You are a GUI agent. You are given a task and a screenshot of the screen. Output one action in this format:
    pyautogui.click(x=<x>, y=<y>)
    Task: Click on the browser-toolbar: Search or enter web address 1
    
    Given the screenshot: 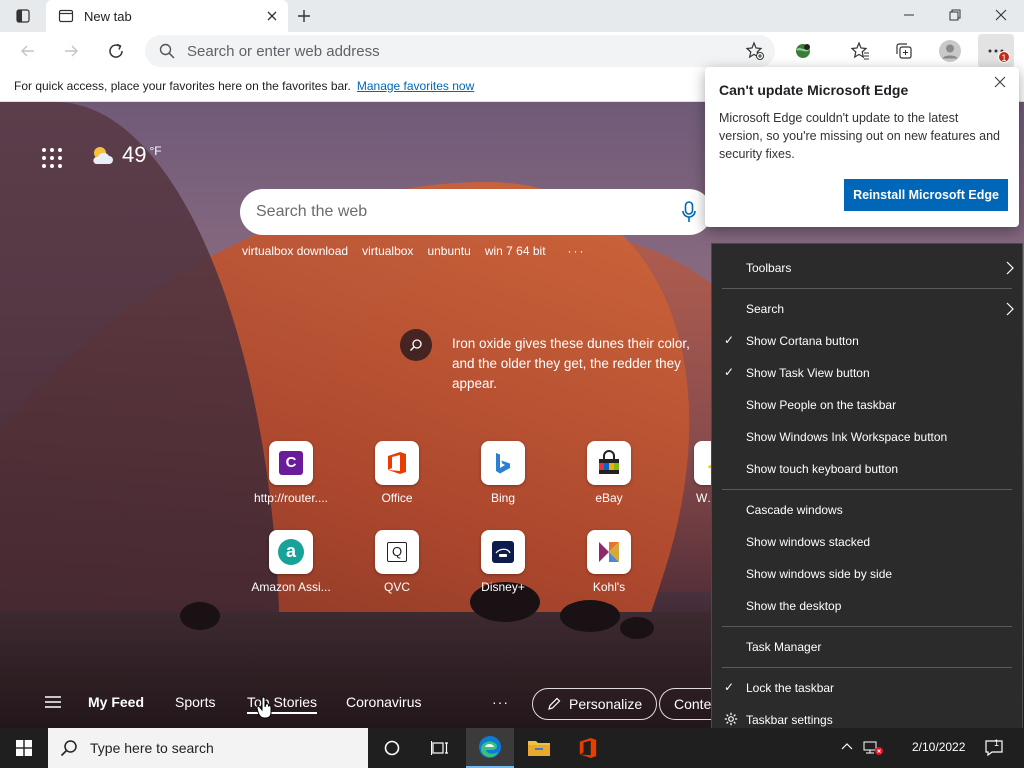 What is the action you would take?
    pyautogui.click(x=512, y=51)
    